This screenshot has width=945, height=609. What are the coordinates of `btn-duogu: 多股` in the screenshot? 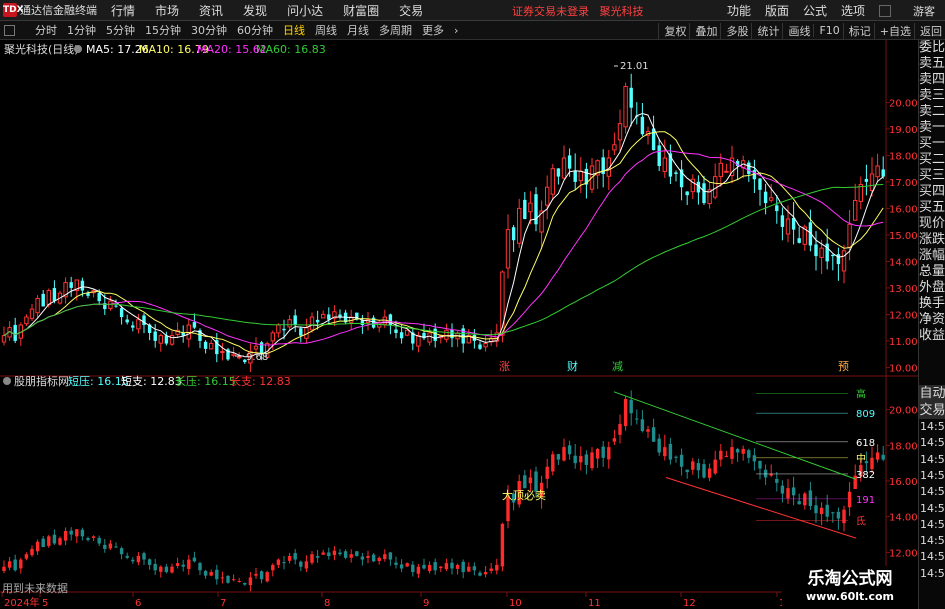 It's located at (734, 30).